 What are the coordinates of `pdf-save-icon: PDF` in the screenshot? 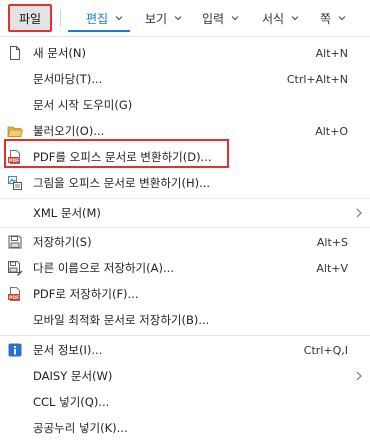 It's located at (14, 294).